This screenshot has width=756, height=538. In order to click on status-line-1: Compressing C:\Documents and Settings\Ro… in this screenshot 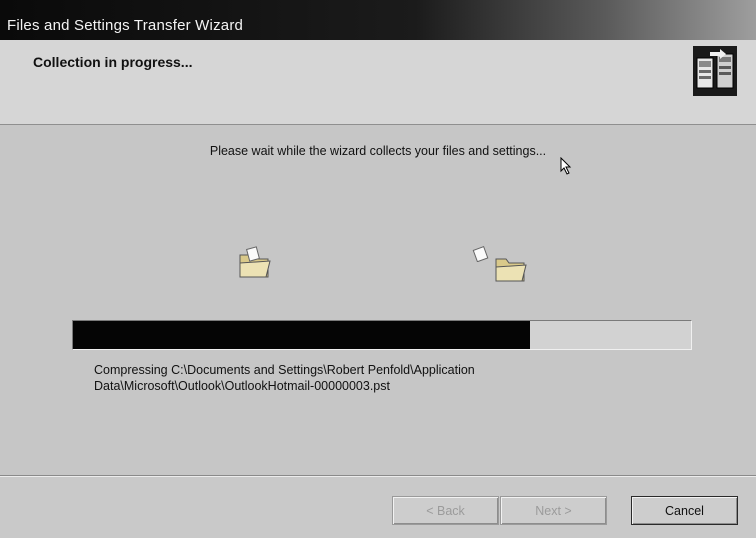, I will do `click(284, 370)`.